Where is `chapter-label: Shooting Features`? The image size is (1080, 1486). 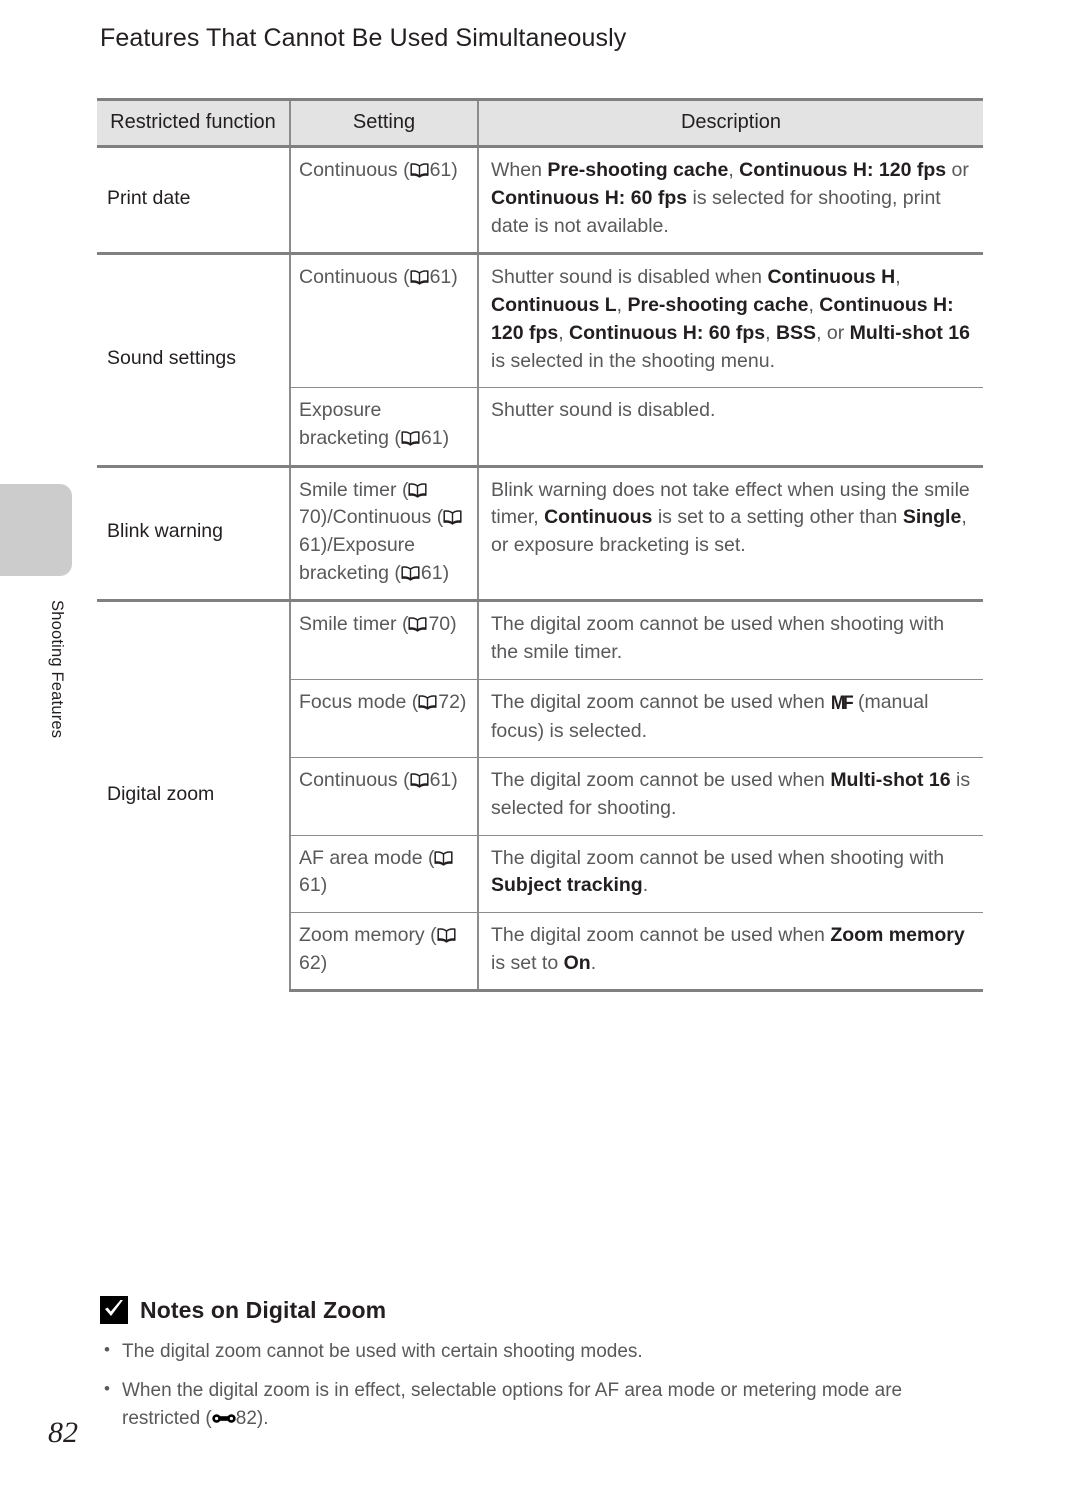 chapter-label: Shooting Features is located at coordinates (57, 669).